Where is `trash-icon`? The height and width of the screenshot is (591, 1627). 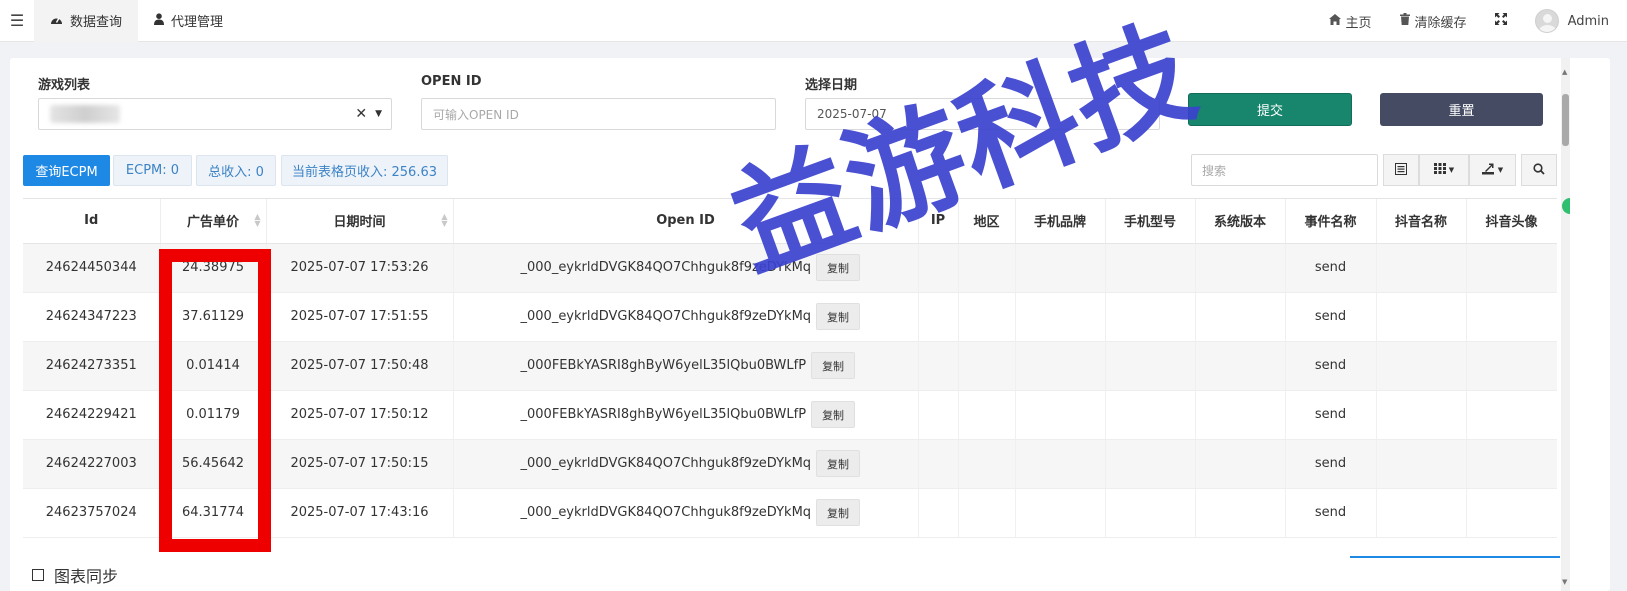
trash-icon is located at coordinates (1404, 21).